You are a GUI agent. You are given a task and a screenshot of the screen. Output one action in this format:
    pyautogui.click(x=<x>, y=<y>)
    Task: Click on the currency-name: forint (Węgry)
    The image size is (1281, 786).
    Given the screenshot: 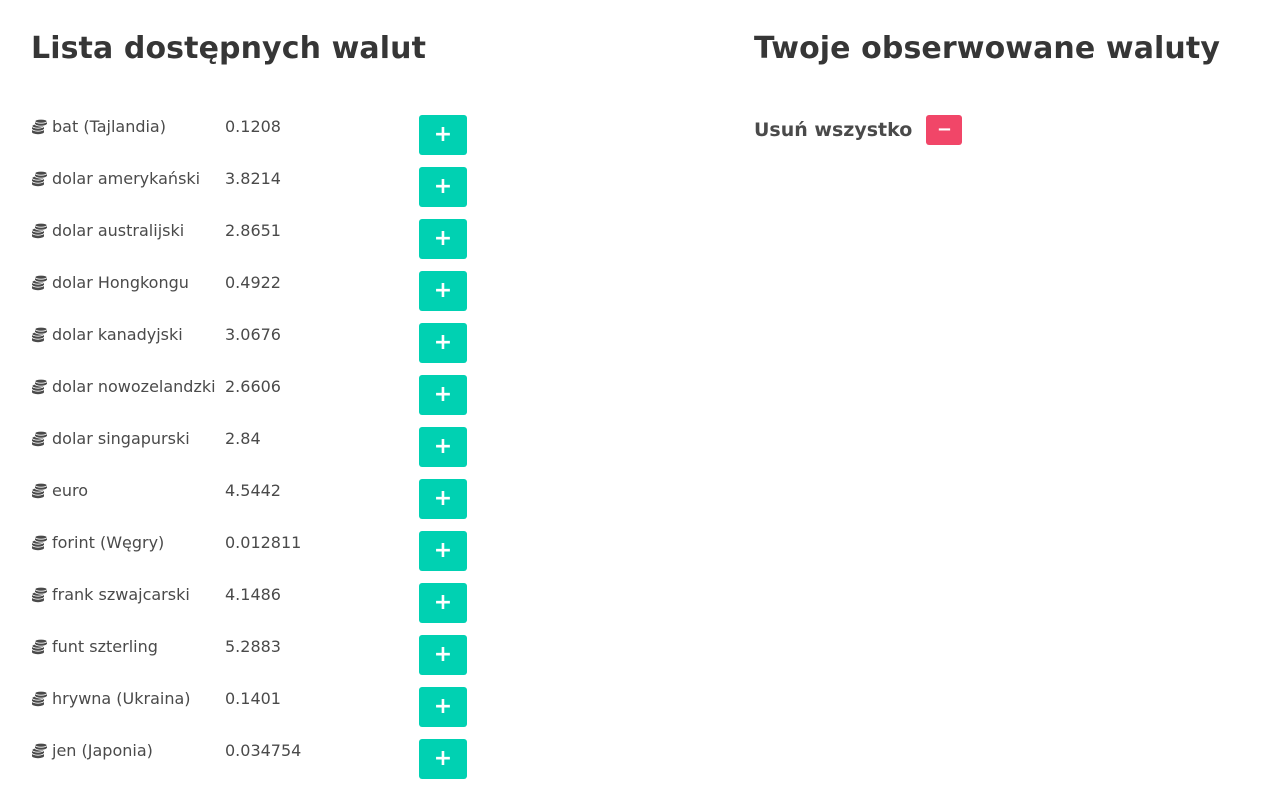 What is the action you would take?
    pyautogui.click(x=108, y=542)
    